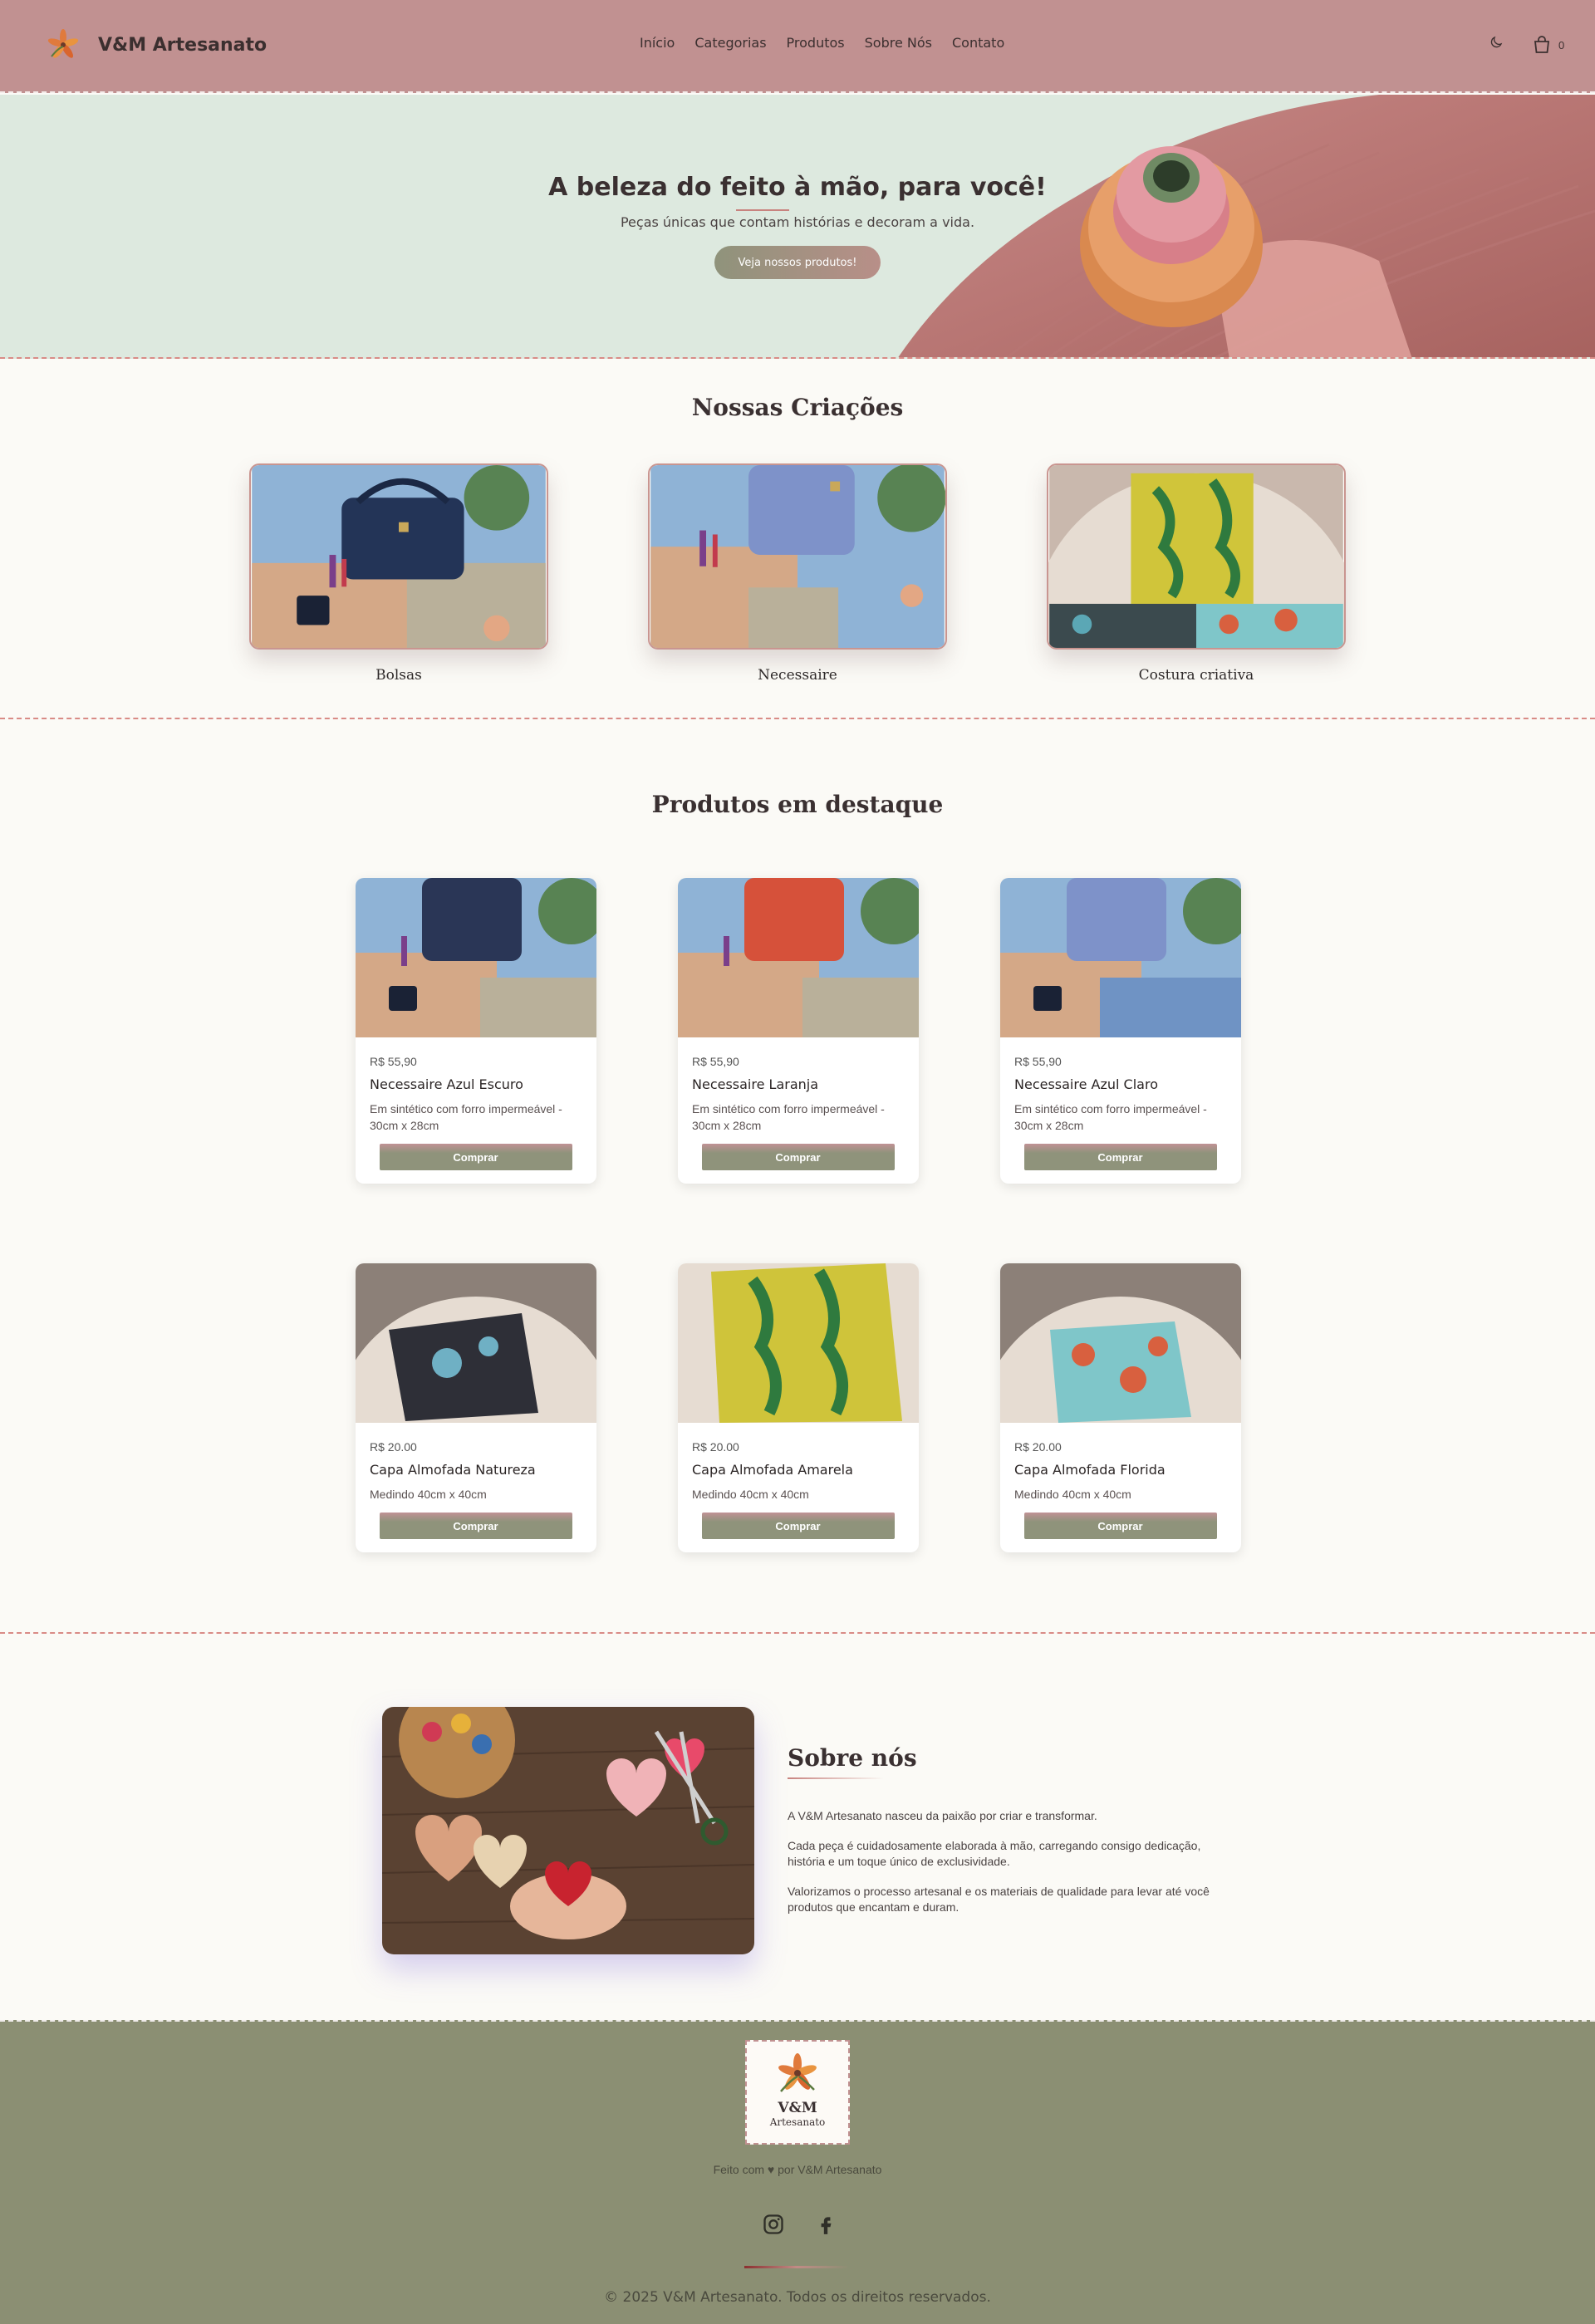 This screenshot has width=1595, height=2324. What do you see at coordinates (1542, 45) in the screenshot?
I see `shopping-bag-icon` at bounding box center [1542, 45].